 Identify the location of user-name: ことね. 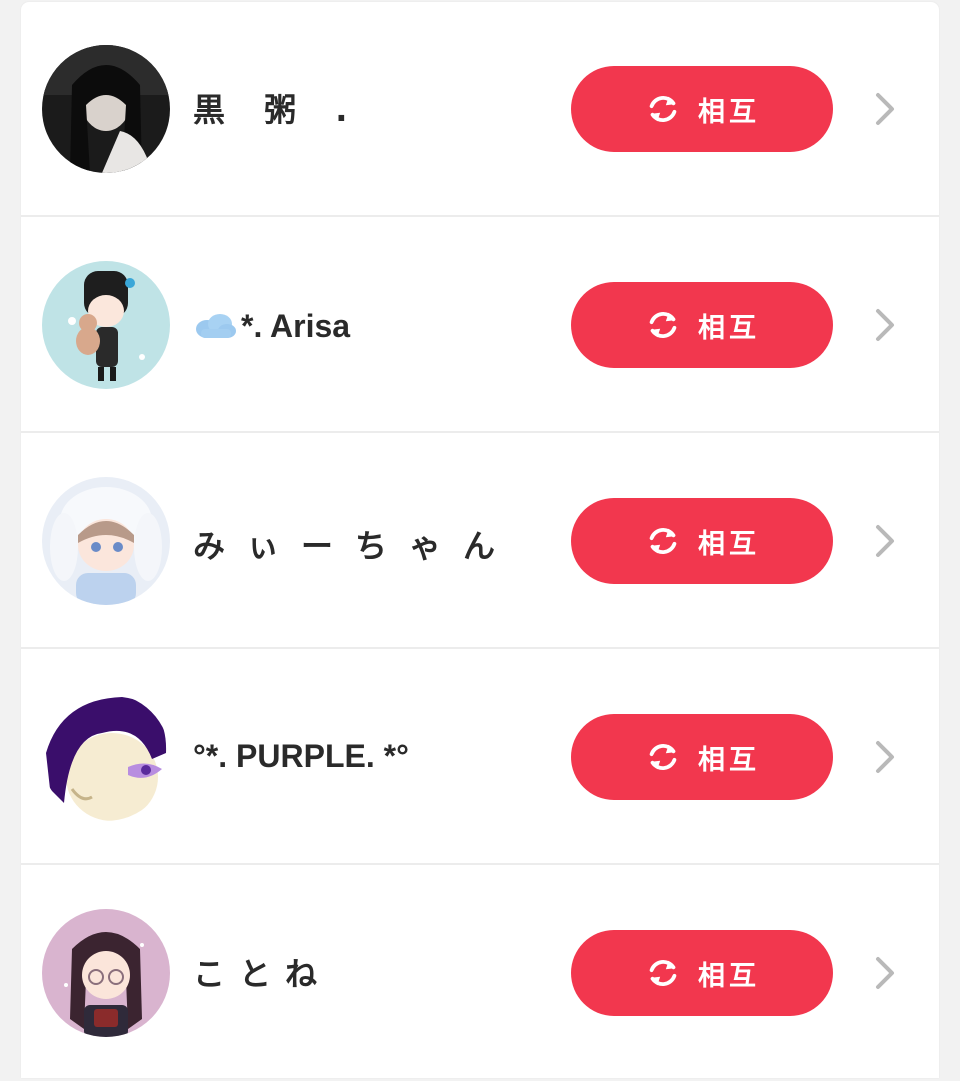
(262, 974).